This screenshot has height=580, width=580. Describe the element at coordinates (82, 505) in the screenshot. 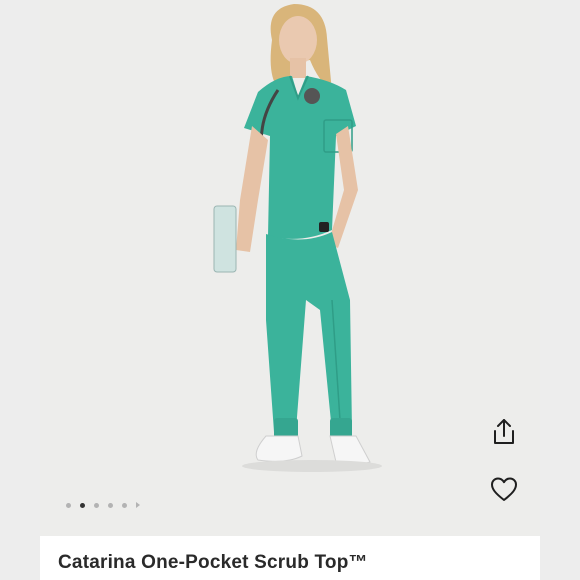

I see `carousel-dot-active` at that location.